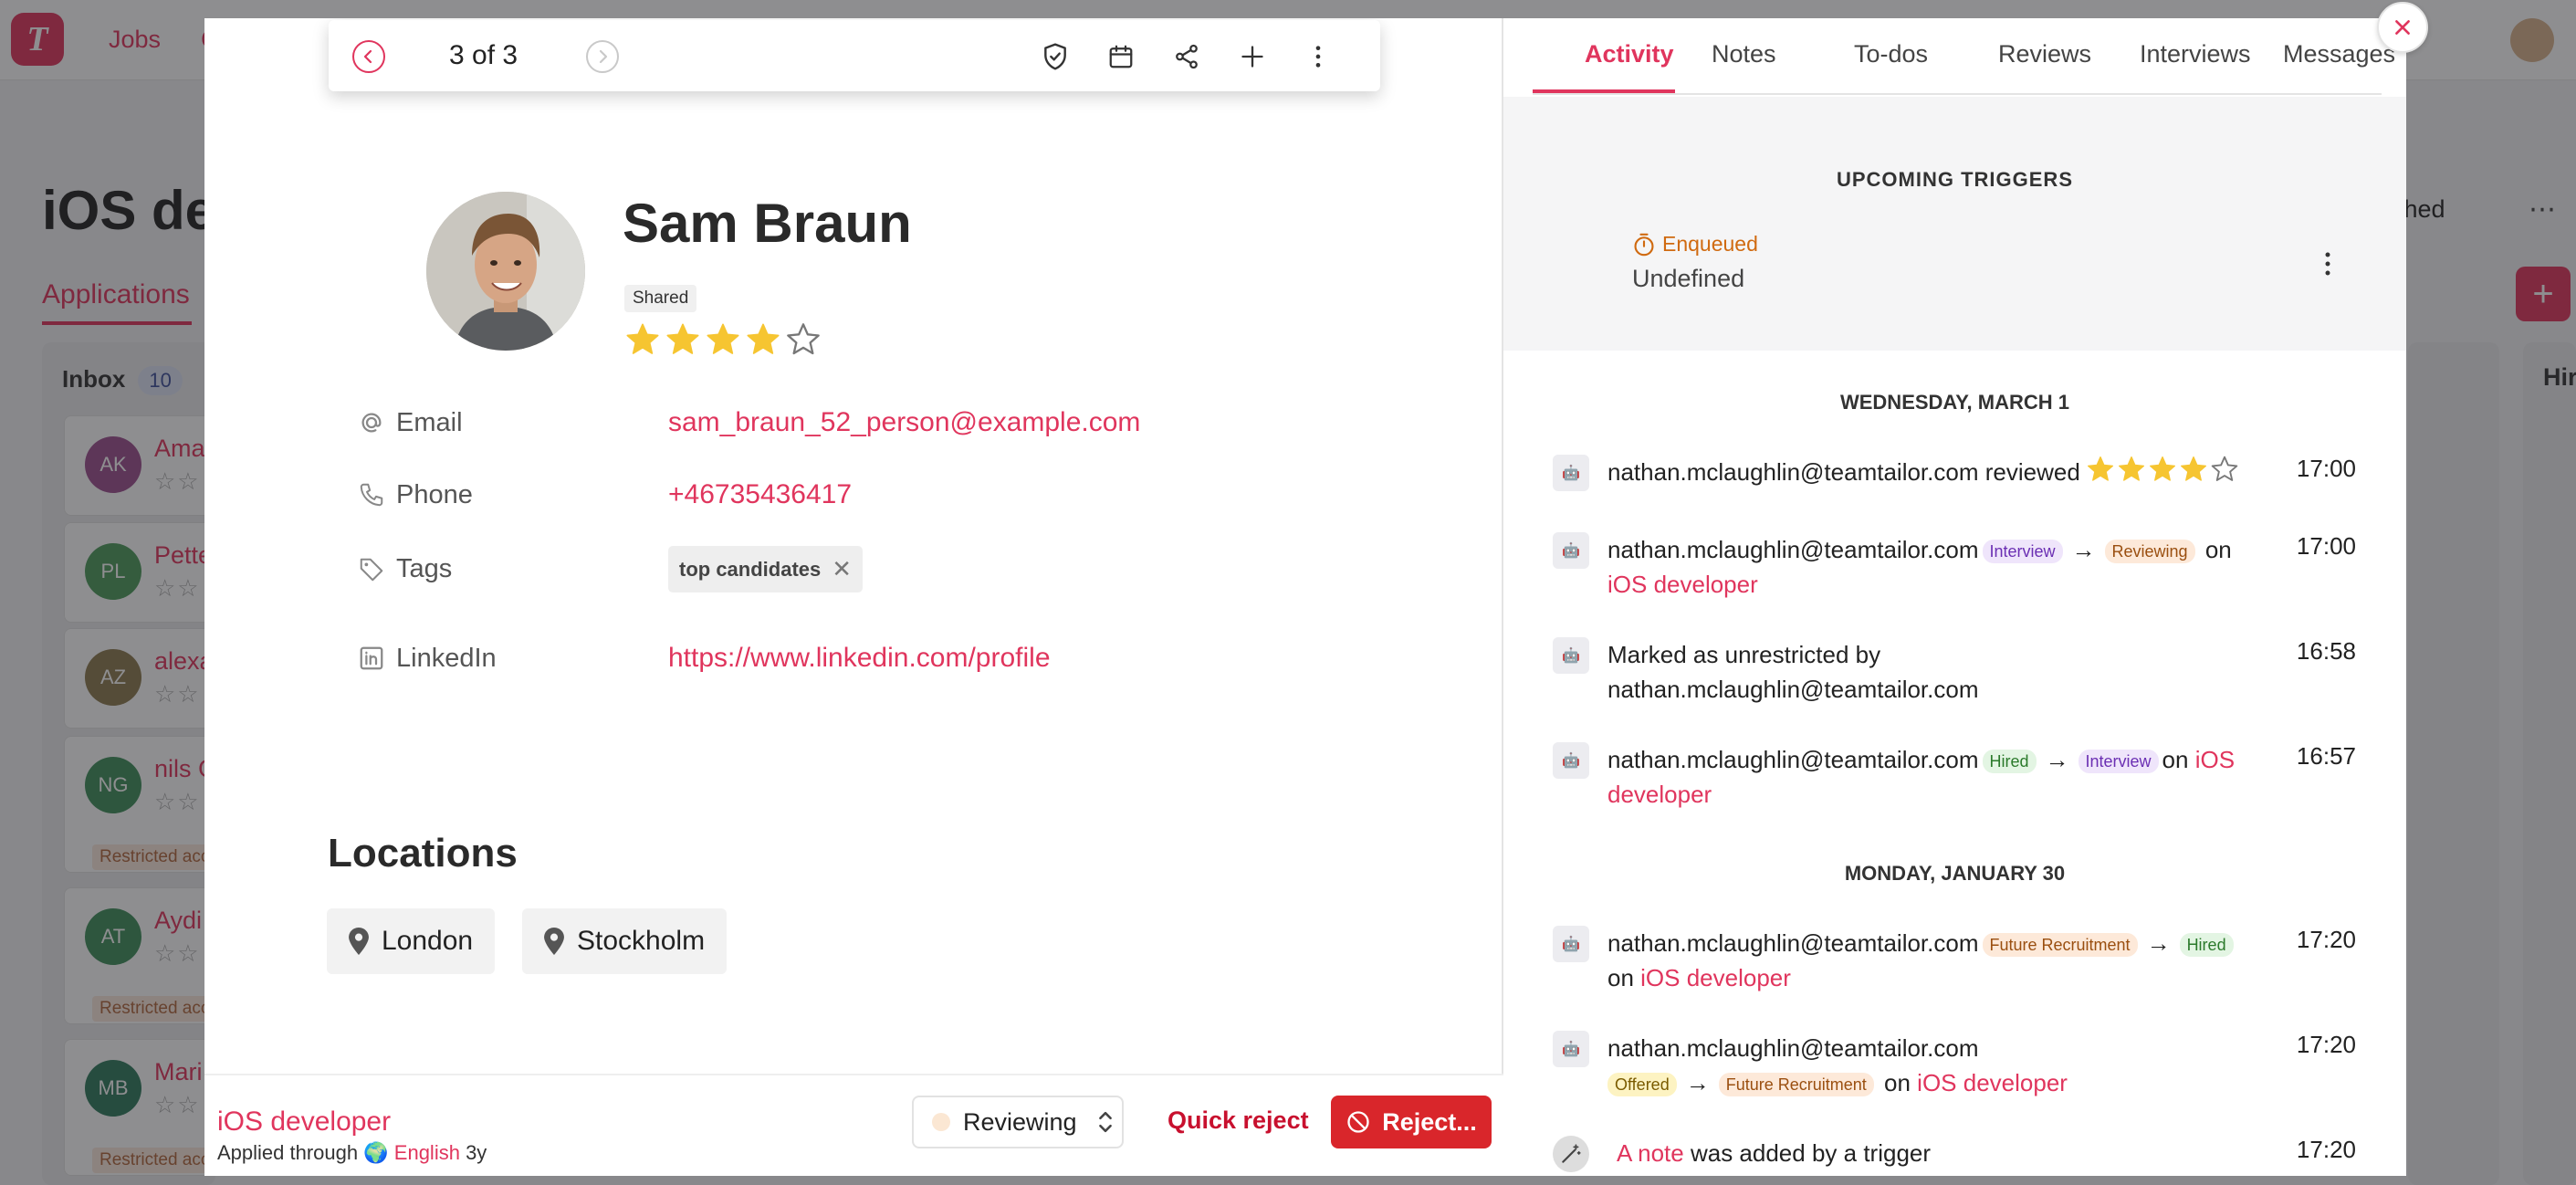 The image size is (2576, 1185). I want to click on next-candidate-button, so click(602, 56).